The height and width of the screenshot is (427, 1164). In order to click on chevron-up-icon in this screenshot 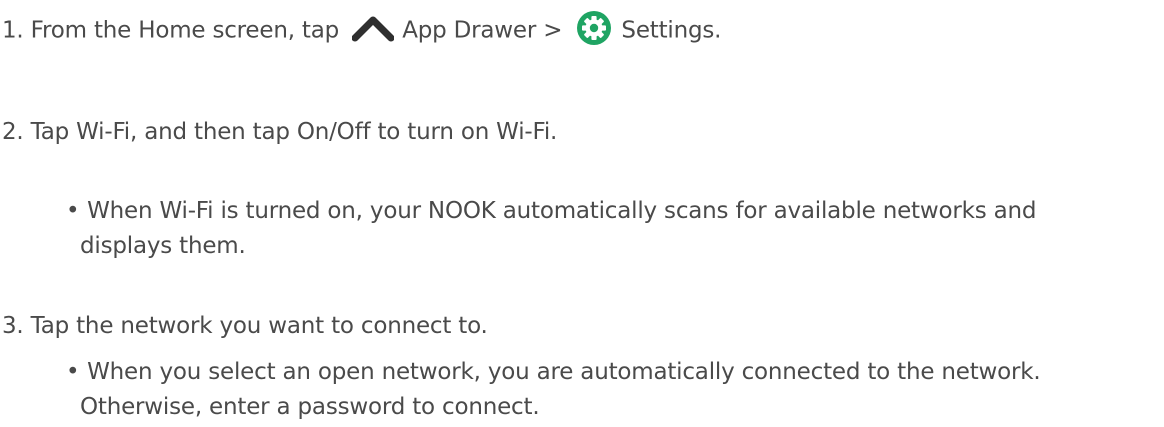, I will do `click(373, 29)`.